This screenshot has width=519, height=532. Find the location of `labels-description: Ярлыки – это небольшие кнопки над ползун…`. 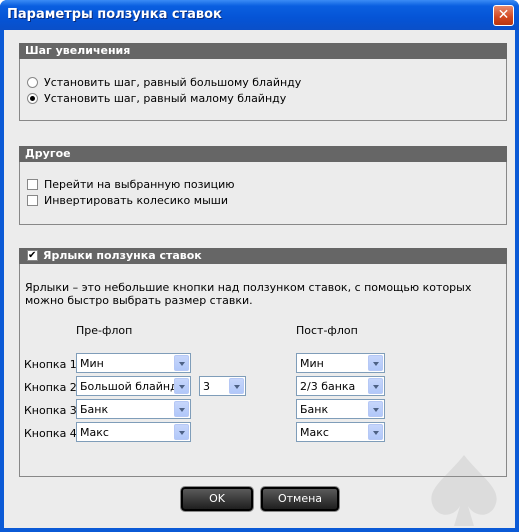

labels-description: Ярлыки – это небольшие кнопки над ползун… is located at coordinates (248, 294).